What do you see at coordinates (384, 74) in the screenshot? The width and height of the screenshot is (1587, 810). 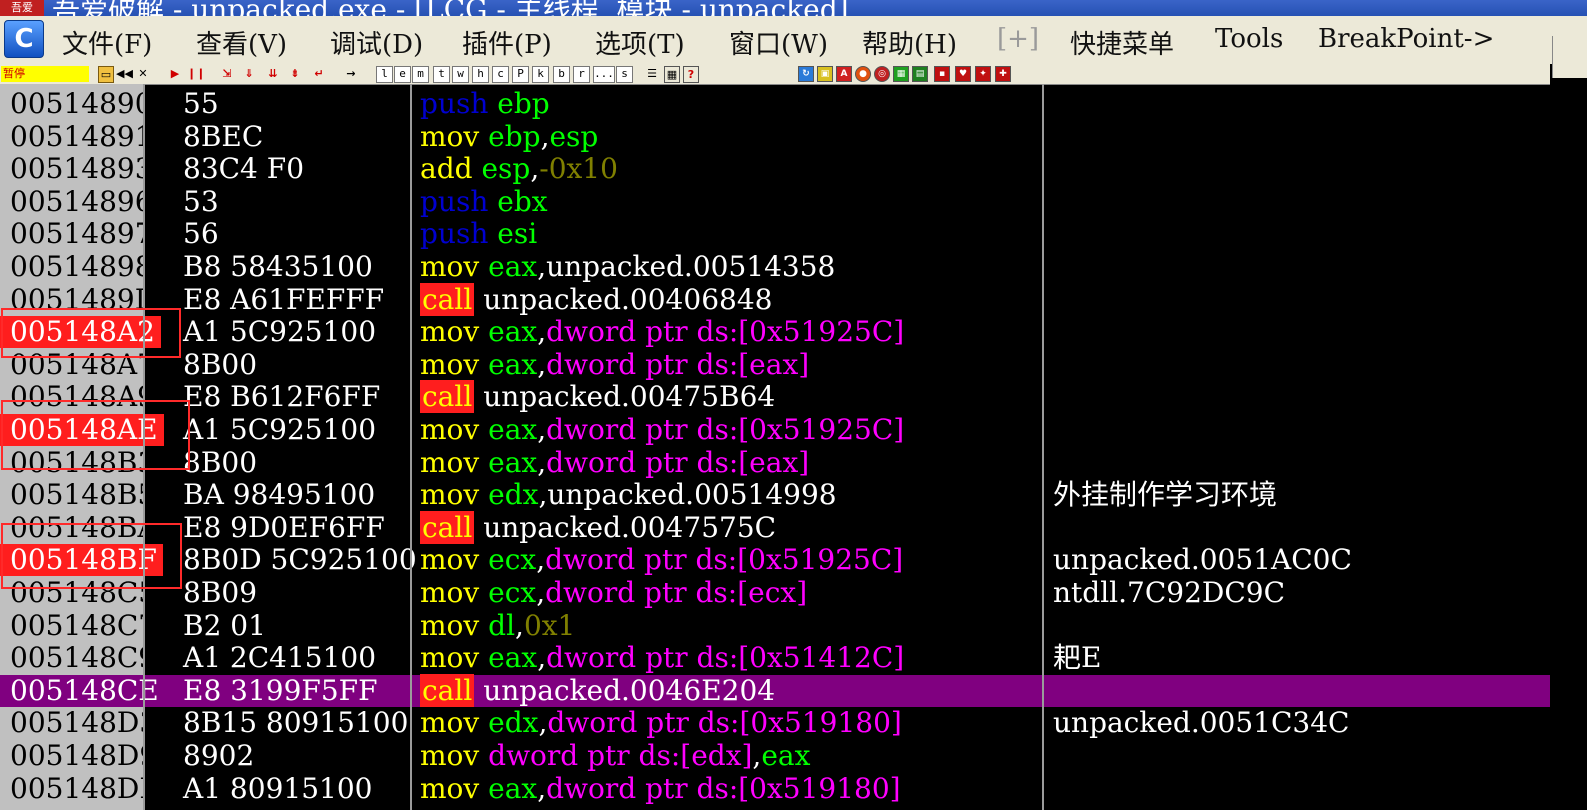 I see `window-log-button: l` at bounding box center [384, 74].